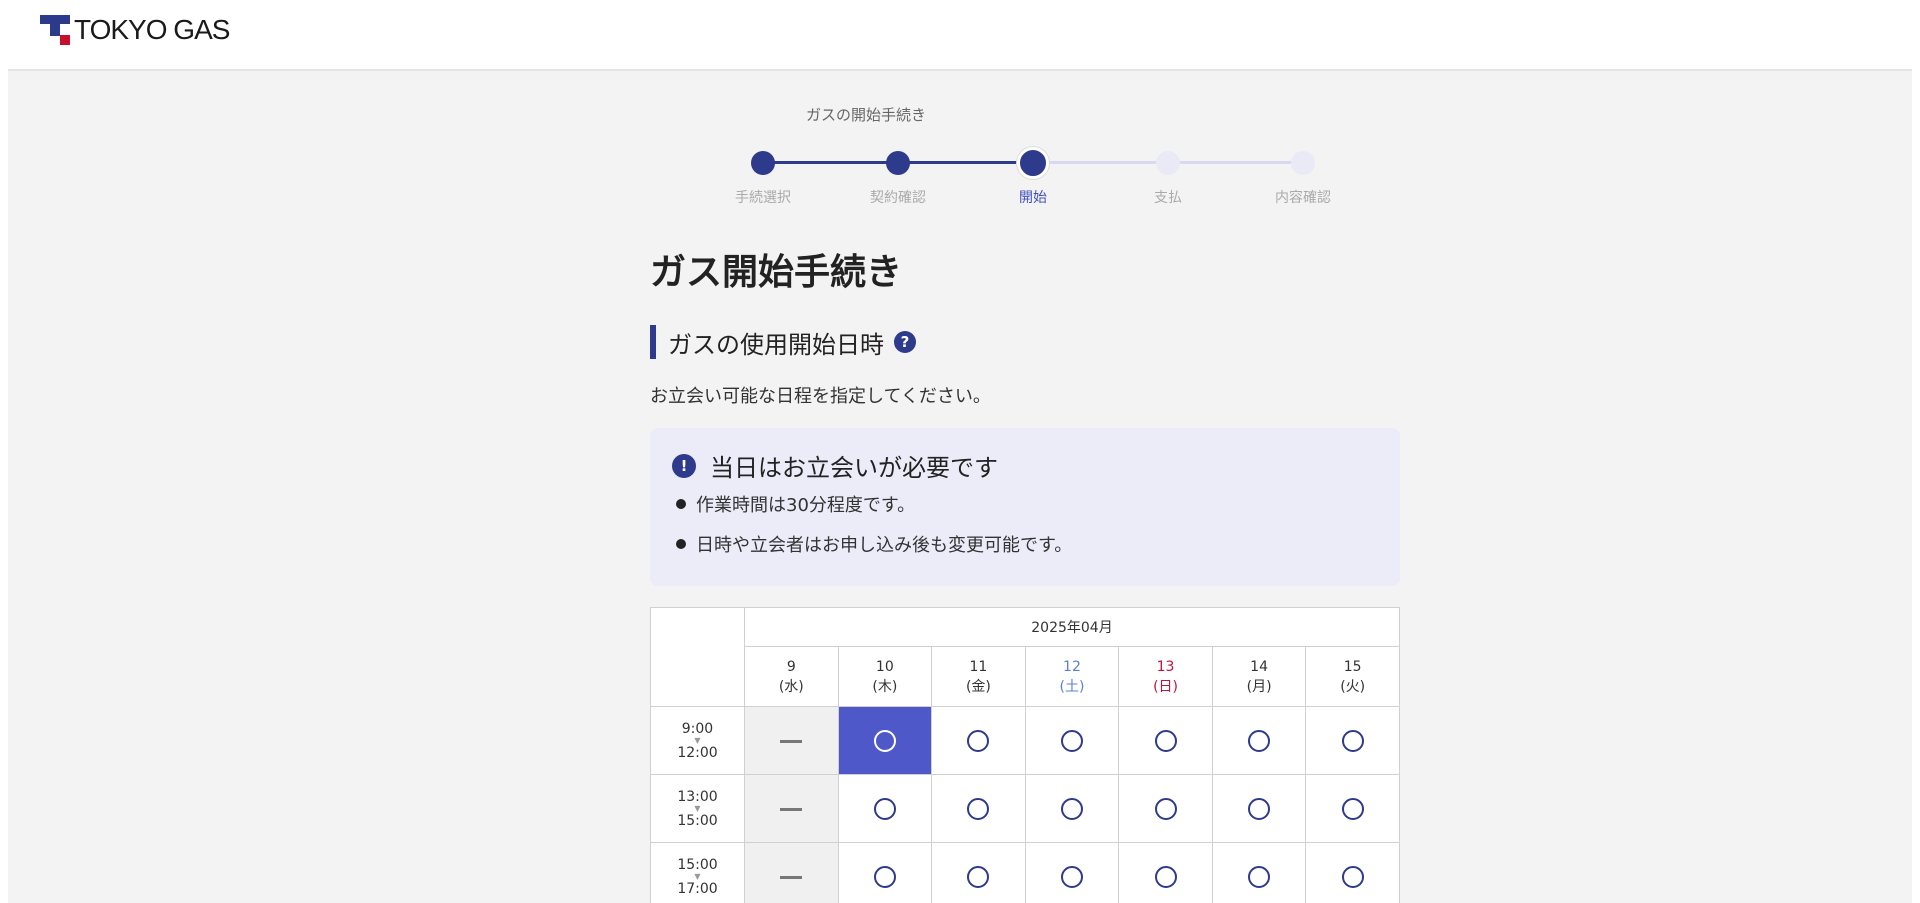 The image size is (1920, 903). Describe the element at coordinates (791, 741) in the screenshot. I see `dash-icon` at that location.